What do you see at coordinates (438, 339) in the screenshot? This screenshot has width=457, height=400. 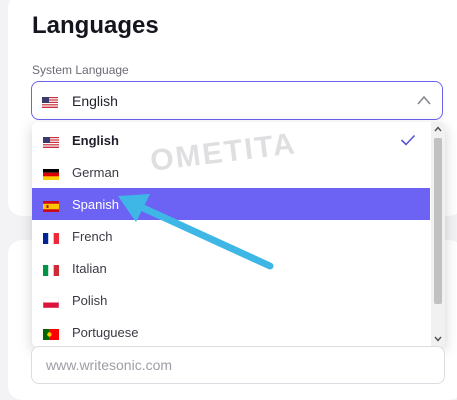 I see `scroll-down-arrow-icon` at bounding box center [438, 339].